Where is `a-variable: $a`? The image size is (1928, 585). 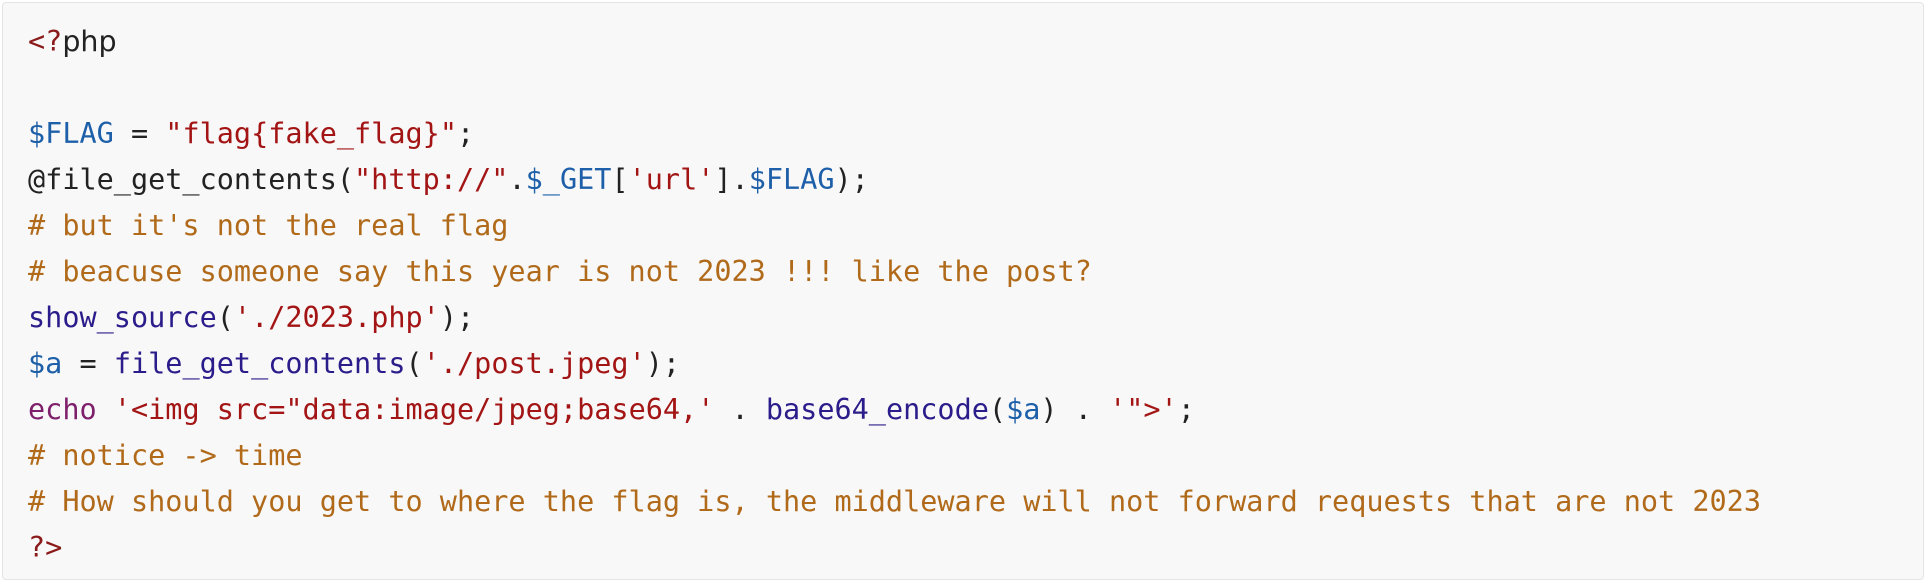 a-variable: $a is located at coordinates (45, 363).